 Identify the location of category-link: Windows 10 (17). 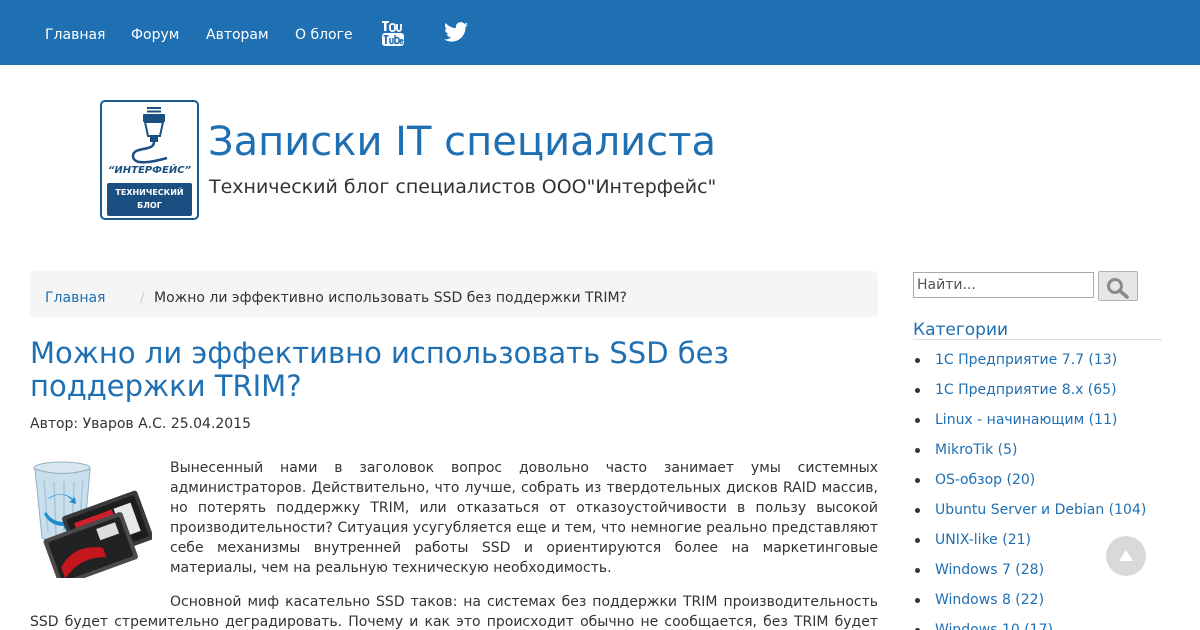
(994, 626).